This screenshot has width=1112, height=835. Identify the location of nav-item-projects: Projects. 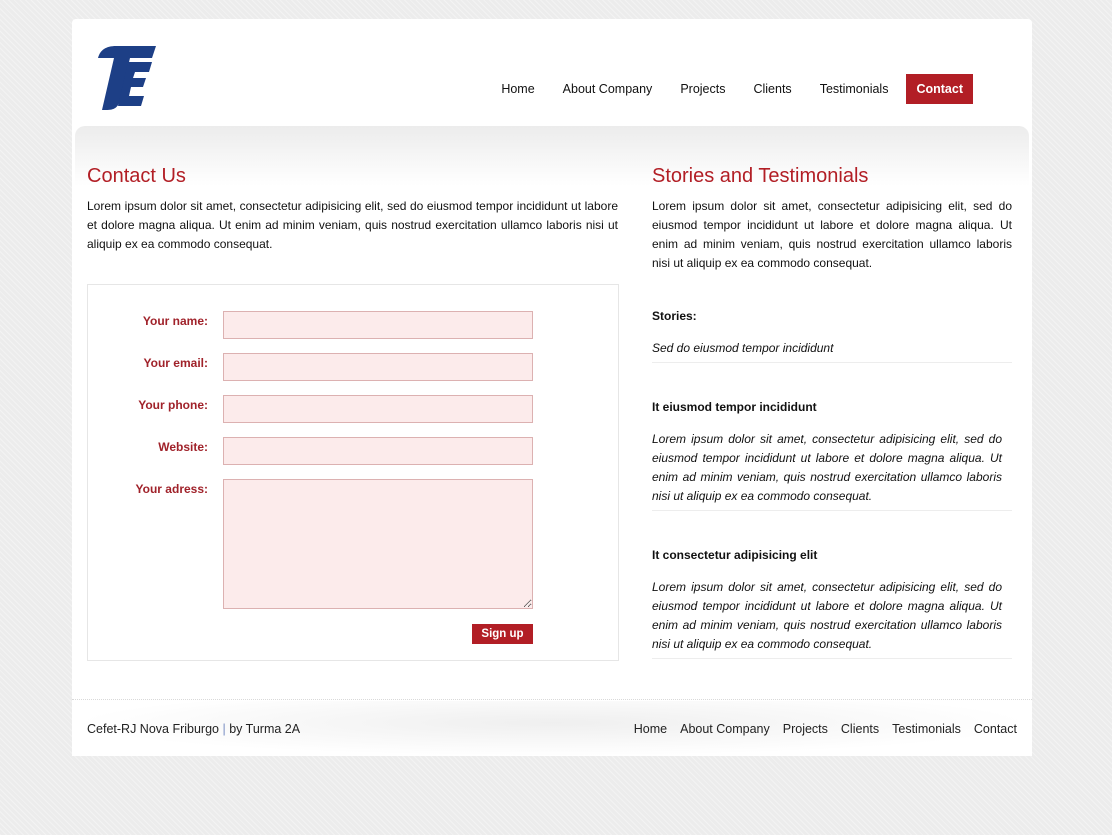
(702, 89).